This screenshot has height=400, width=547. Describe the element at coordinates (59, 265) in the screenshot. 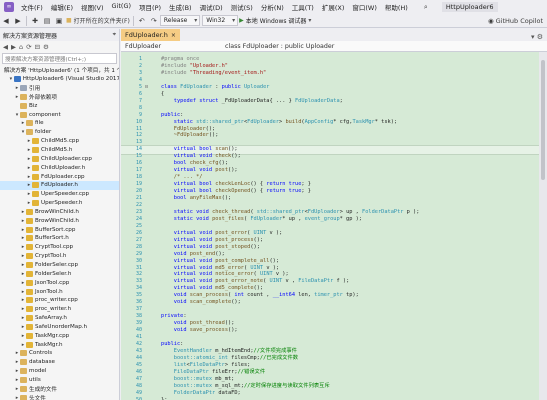

I see `tree-item: ▸ FolderSeler.cpp` at that location.